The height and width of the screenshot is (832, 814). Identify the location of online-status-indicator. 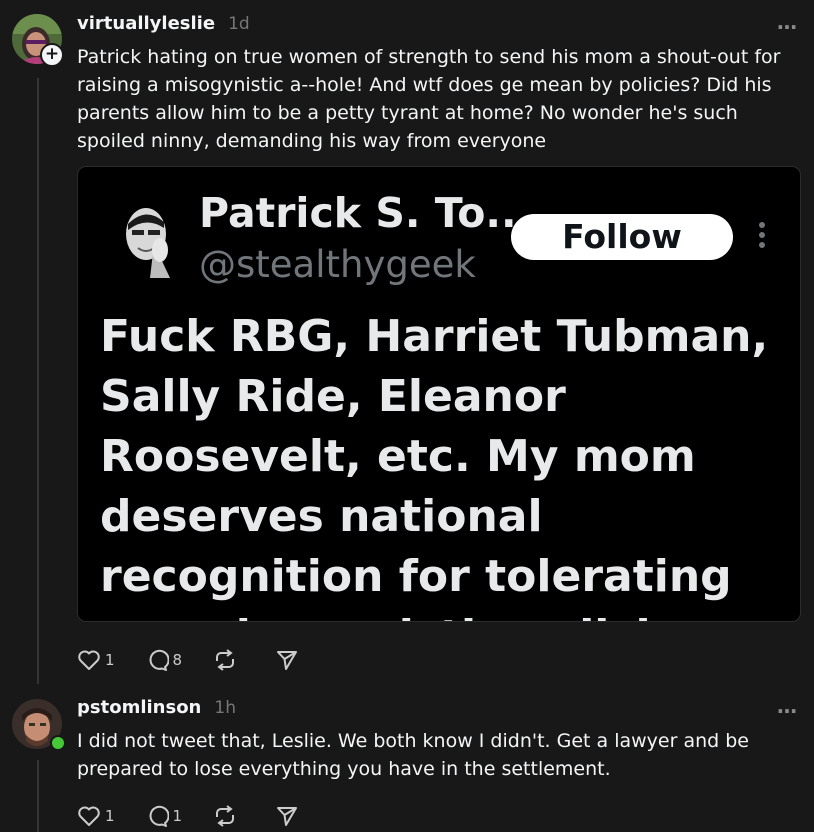
(58, 743).